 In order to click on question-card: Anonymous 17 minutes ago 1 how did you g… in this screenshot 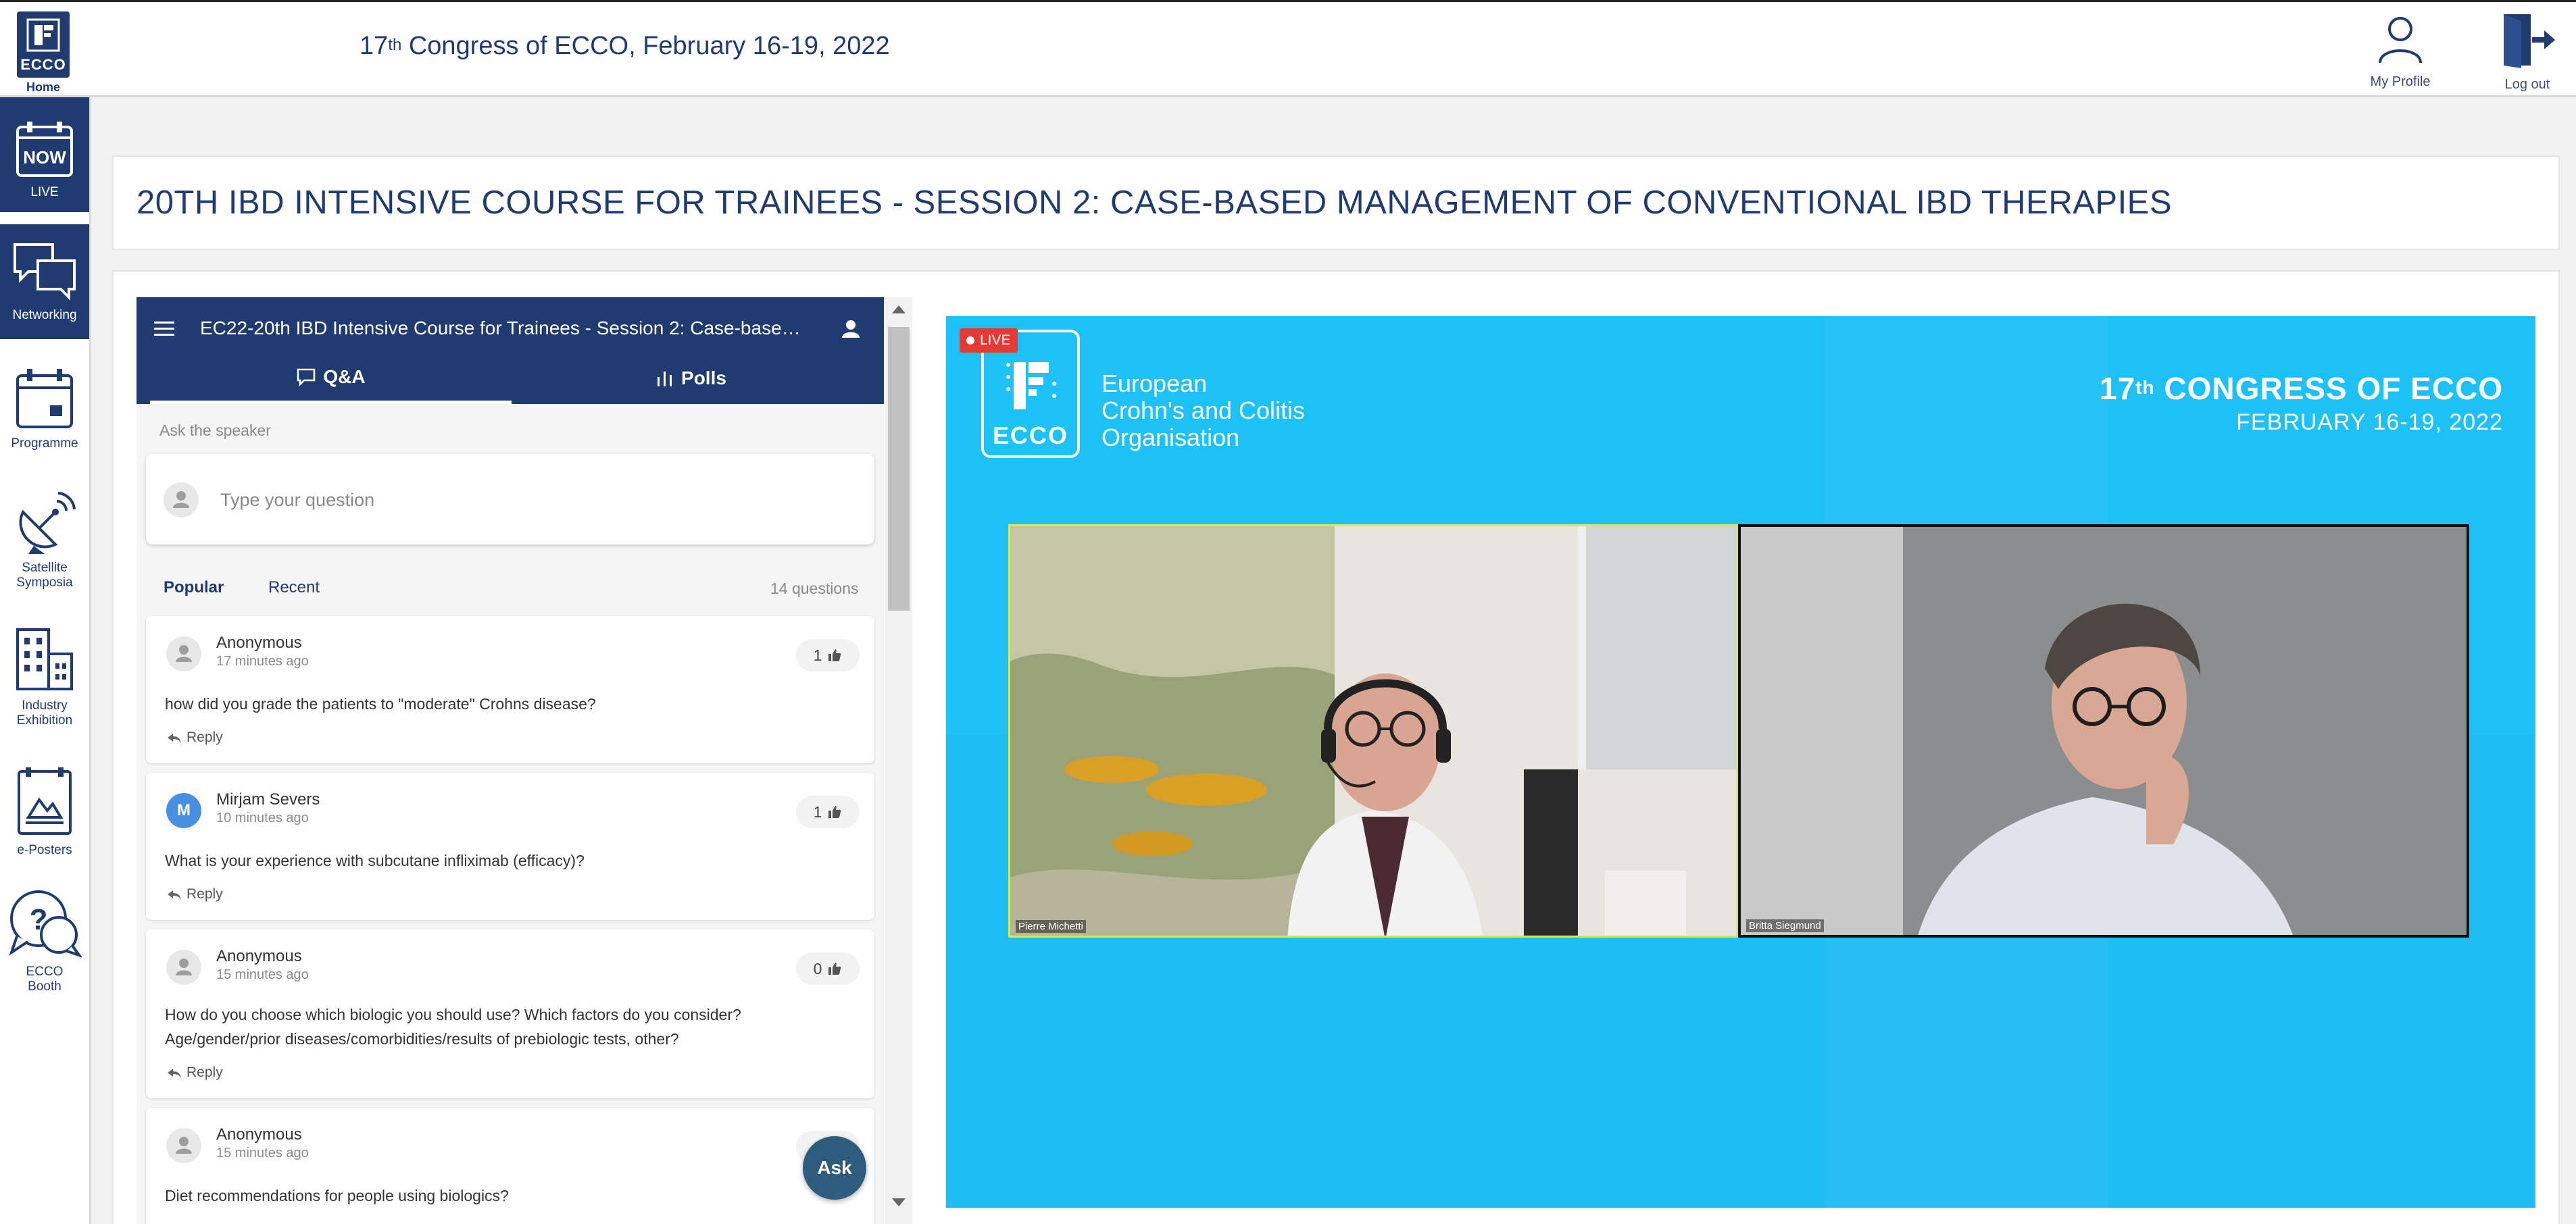, I will do `click(510, 689)`.